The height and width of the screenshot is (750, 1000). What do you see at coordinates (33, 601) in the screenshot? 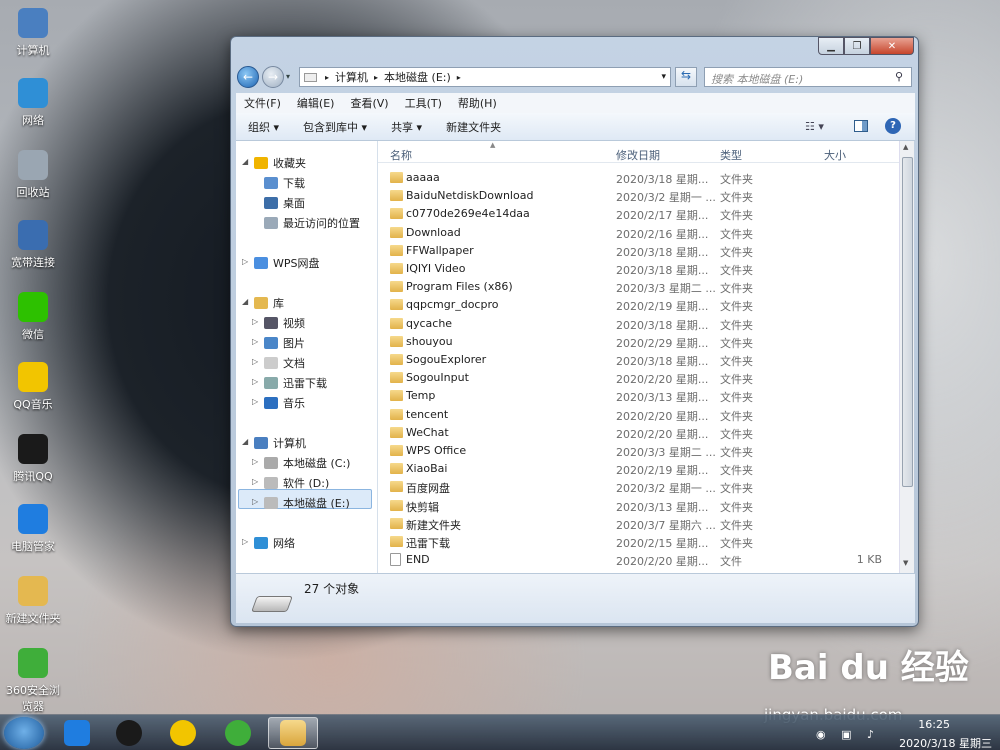
I see `desktop-icon-folder: 新建文件夹` at bounding box center [33, 601].